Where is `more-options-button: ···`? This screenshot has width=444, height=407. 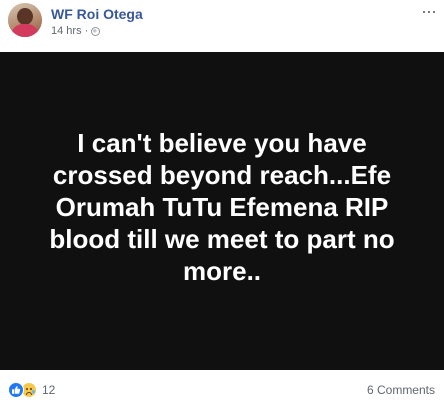 more-options-button: ··· is located at coordinates (429, 11).